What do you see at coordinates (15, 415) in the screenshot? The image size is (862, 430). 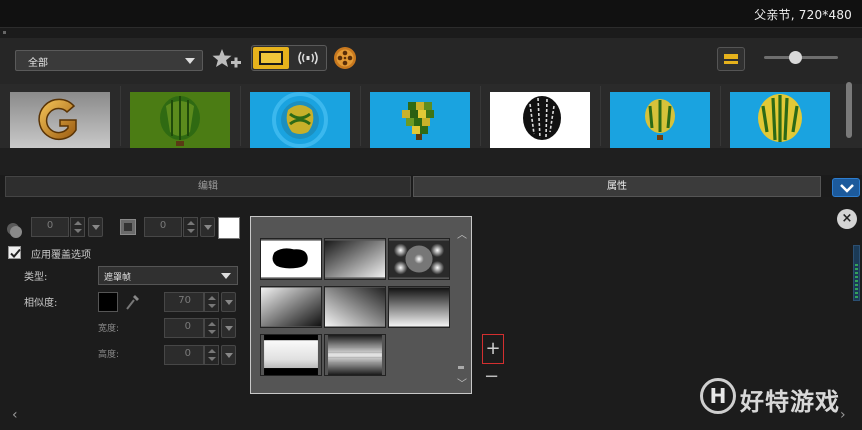 I see `scroll-left-icon: ‹` at bounding box center [15, 415].